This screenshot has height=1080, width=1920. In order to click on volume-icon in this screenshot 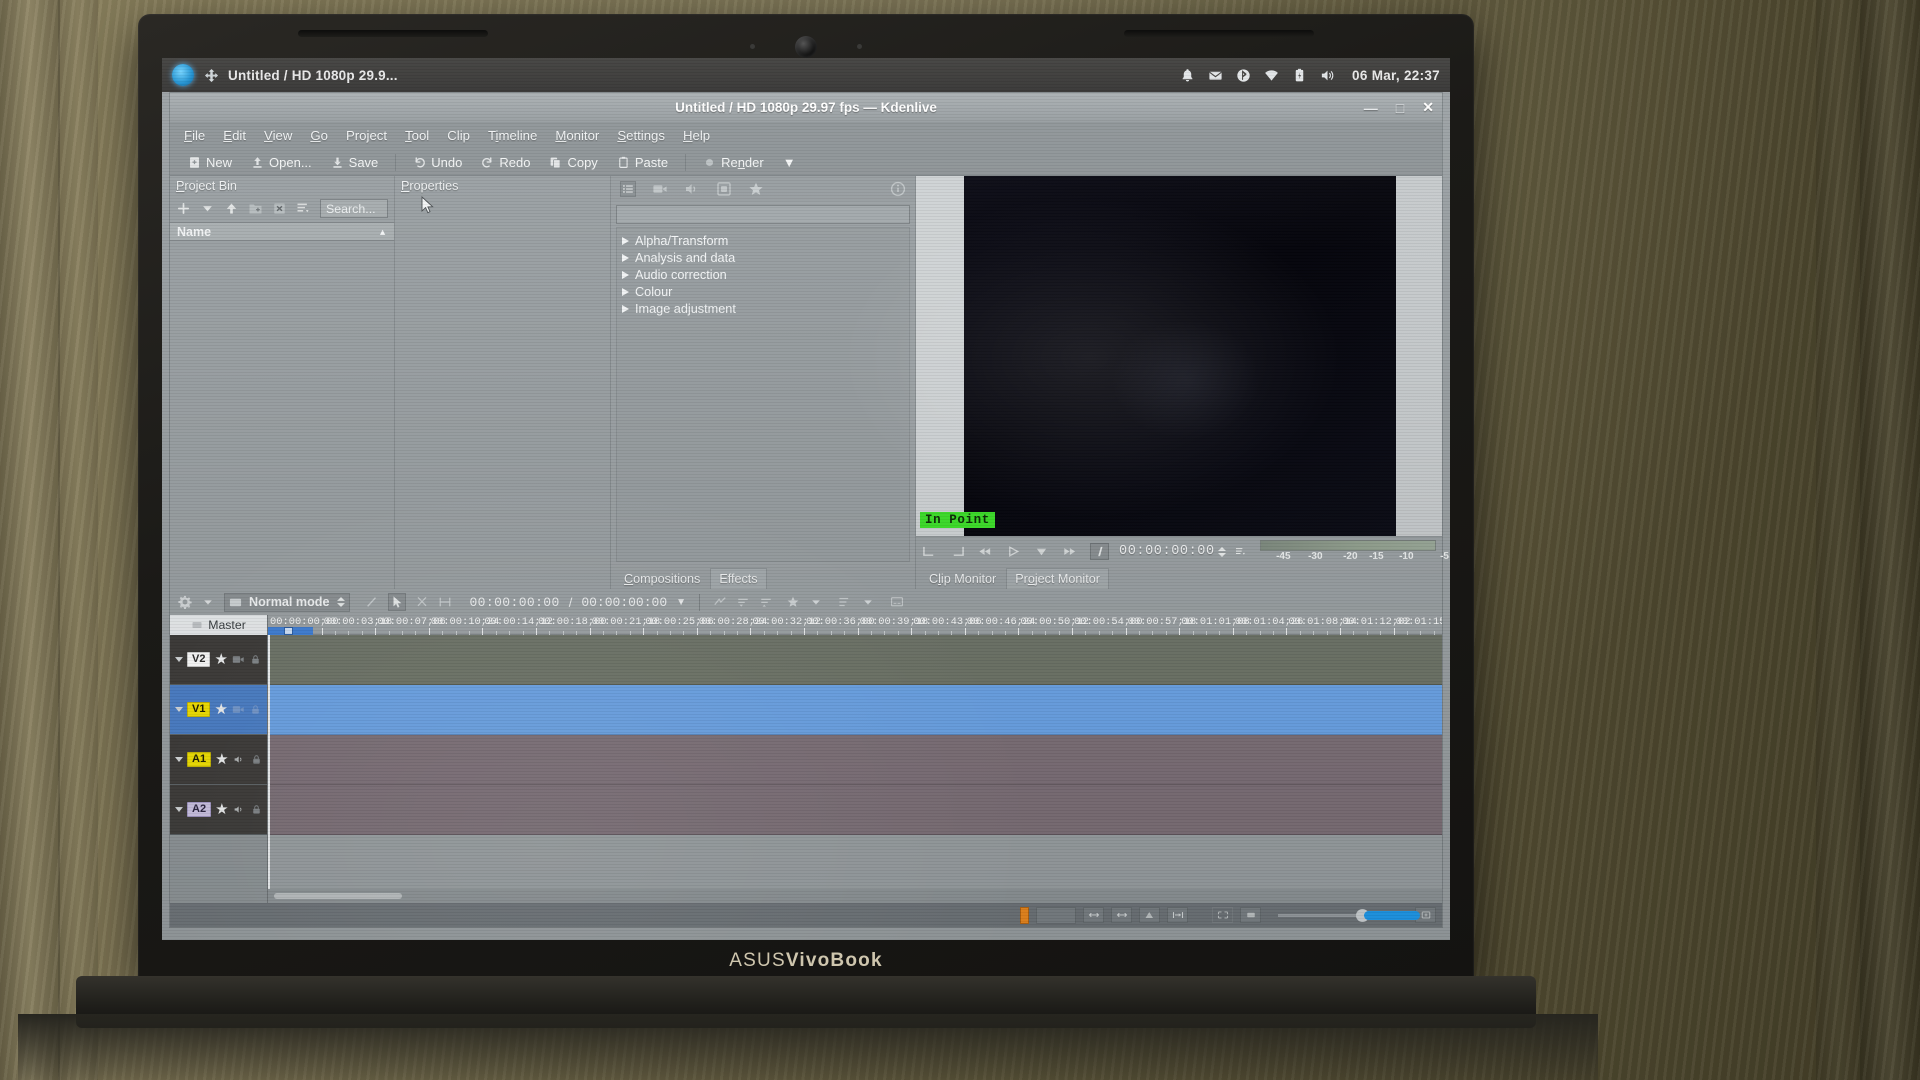, I will do `click(1327, 75)`.